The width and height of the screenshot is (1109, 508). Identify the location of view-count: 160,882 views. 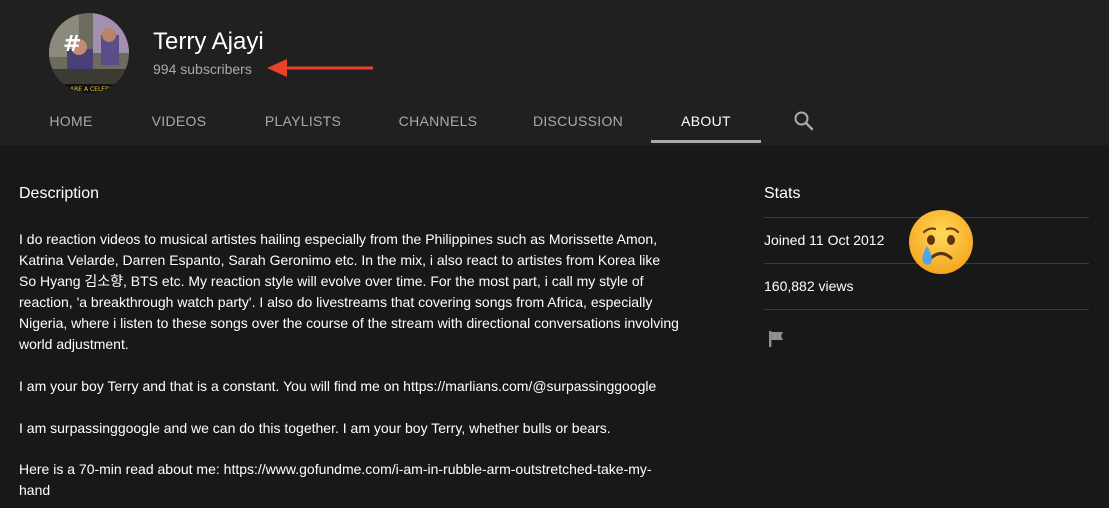
(809, 286).